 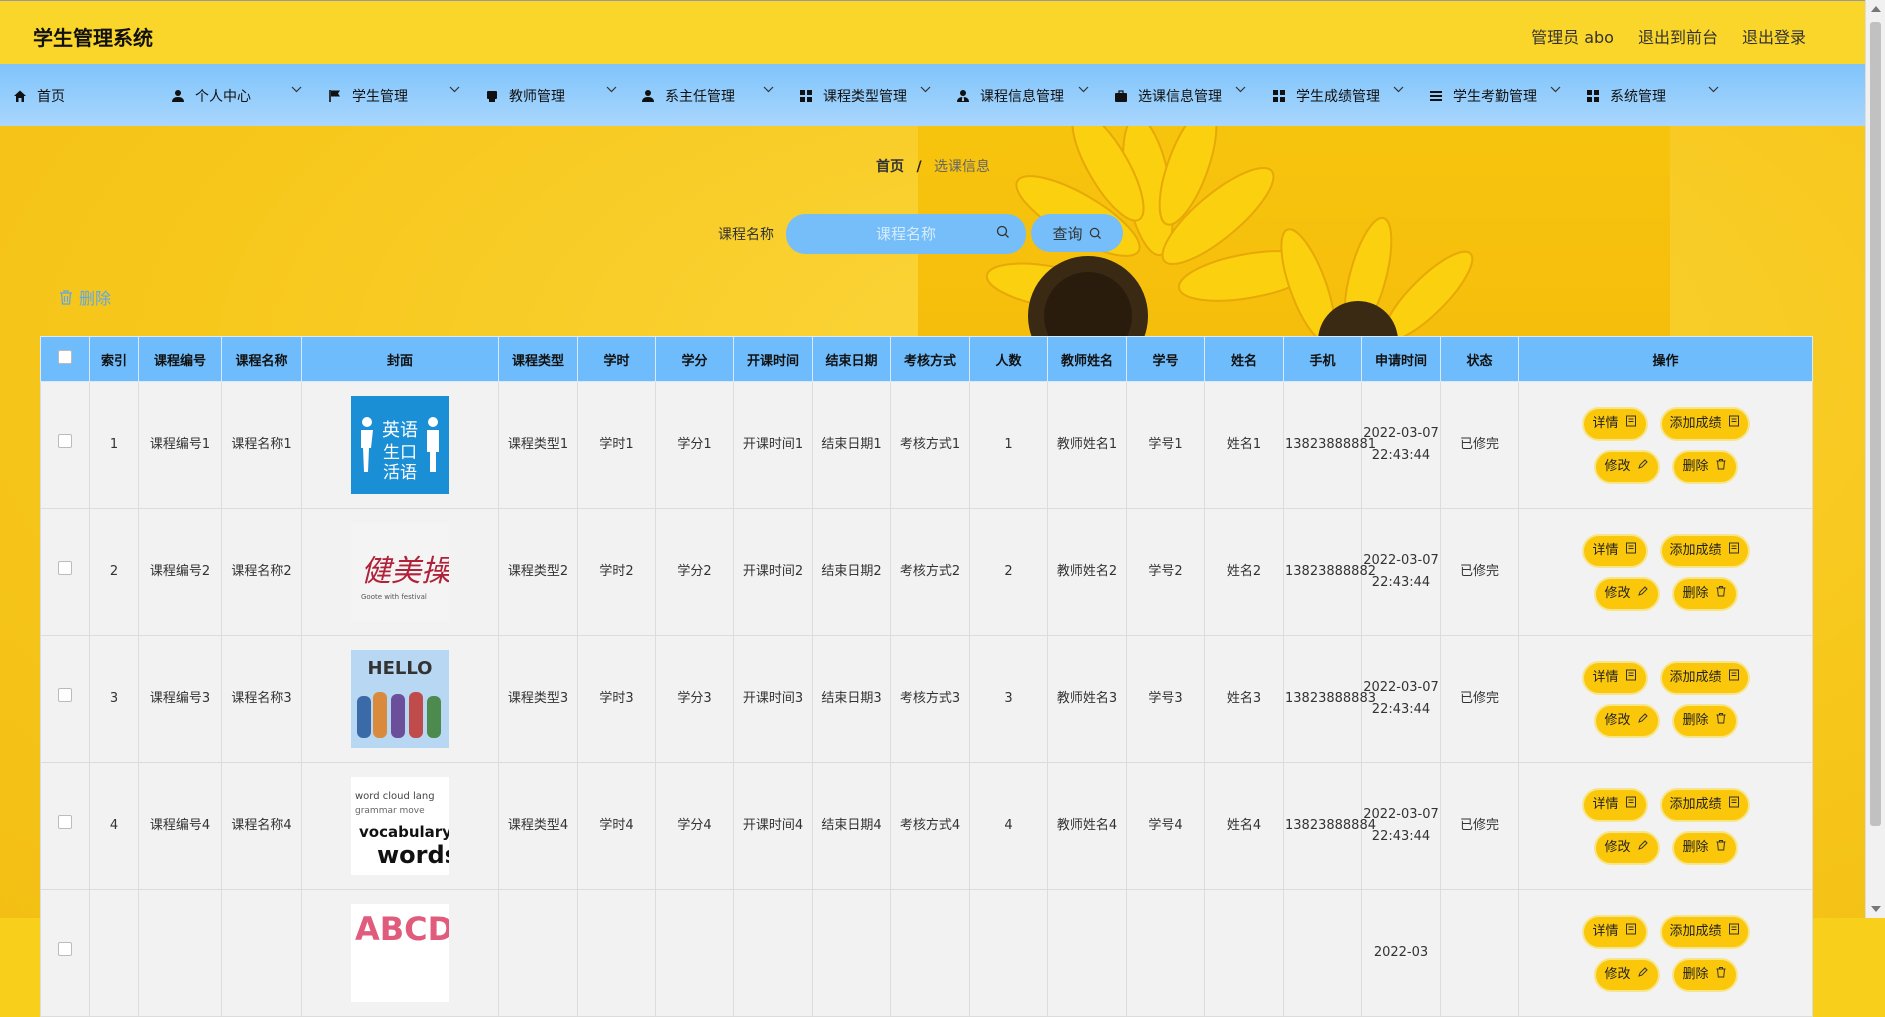 What do you see at coordinates (1165, 699) in the screenshot?
I see `cell-sno: 学号3` at bounding box center [1165, 699].